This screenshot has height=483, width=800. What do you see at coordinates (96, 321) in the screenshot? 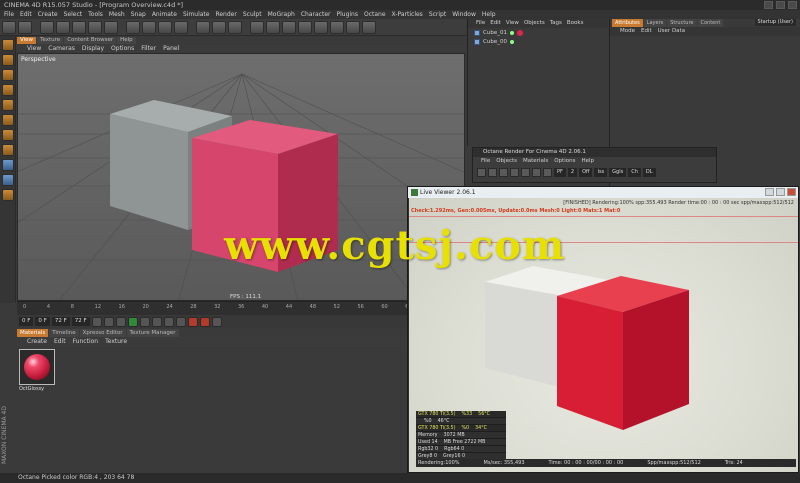
I see `goto-start-icon` at bounding box center [96, 321].